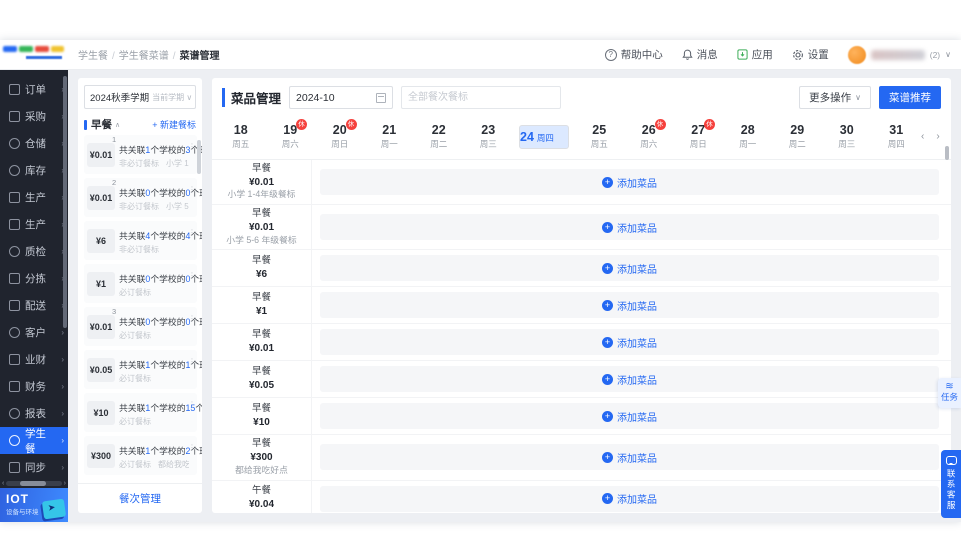  What do you see at coordinates (143, 154) in the screenshot?
I see `meal-standard-card: 1 ¥0.01 共关联1个学校的3个班级 非必订餐标小学 1-4年... ⋮` at bounding box center [143, 154].